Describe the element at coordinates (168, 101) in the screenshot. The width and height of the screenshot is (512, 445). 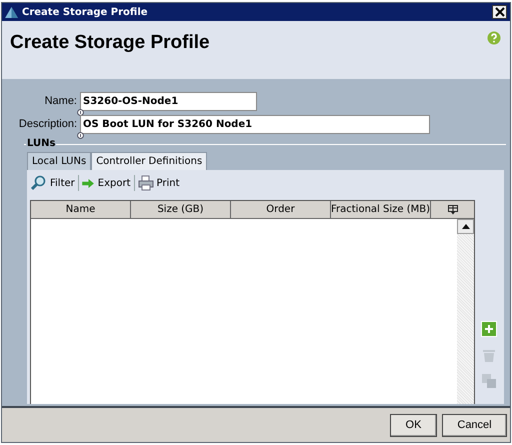
I see `text-field: S3260-OS-Node1` at that location.